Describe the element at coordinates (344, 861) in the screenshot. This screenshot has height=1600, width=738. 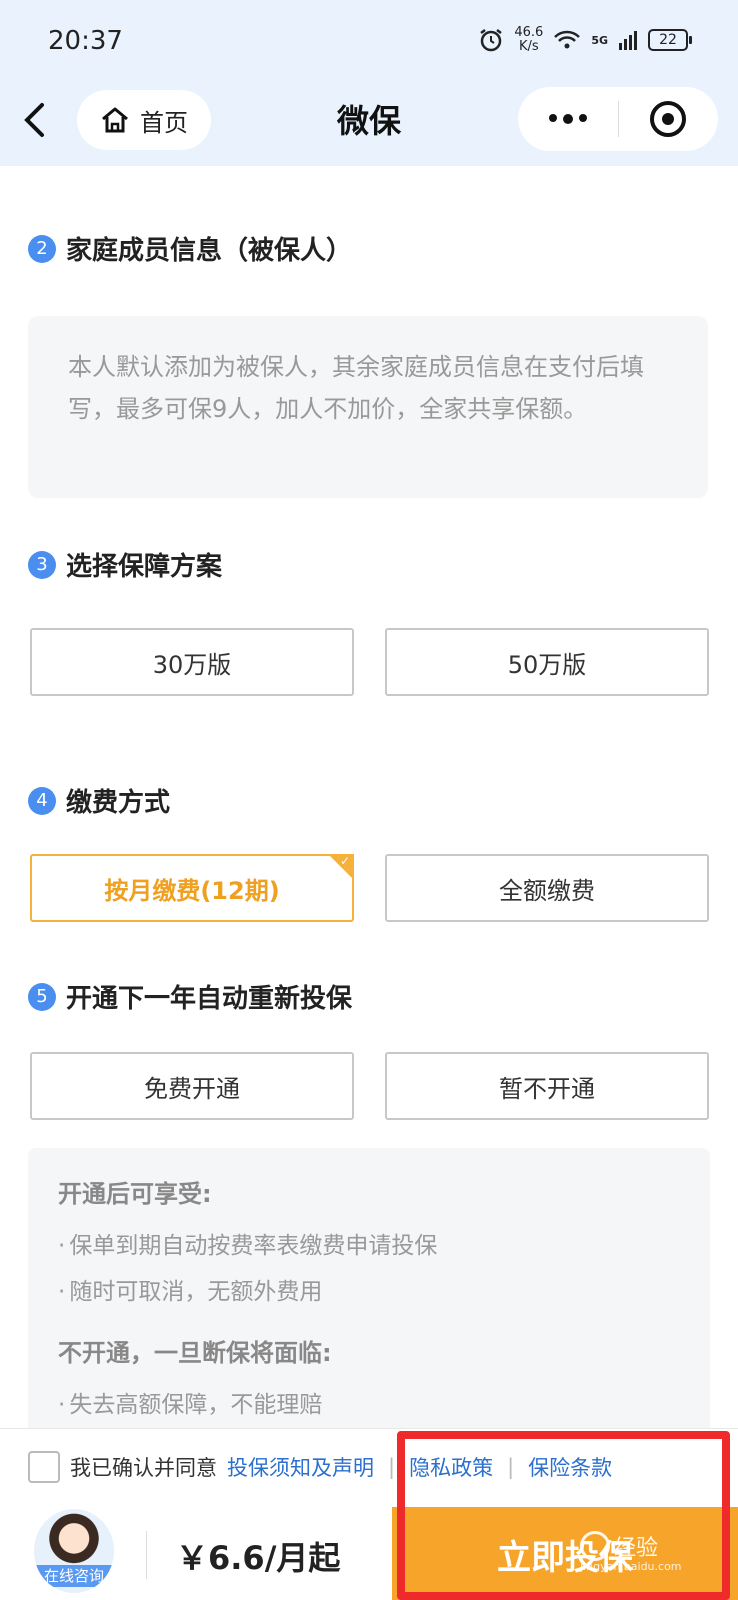
I see `check-icon: ✓` at that location.